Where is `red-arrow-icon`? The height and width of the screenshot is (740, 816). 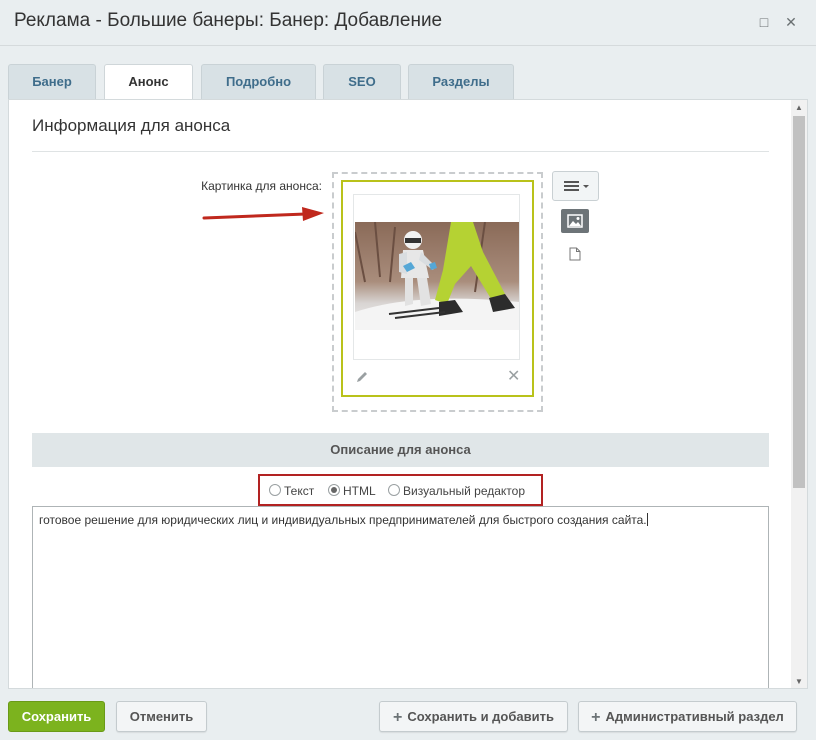
red-arrow-icon is located at coordinates (263, 214).